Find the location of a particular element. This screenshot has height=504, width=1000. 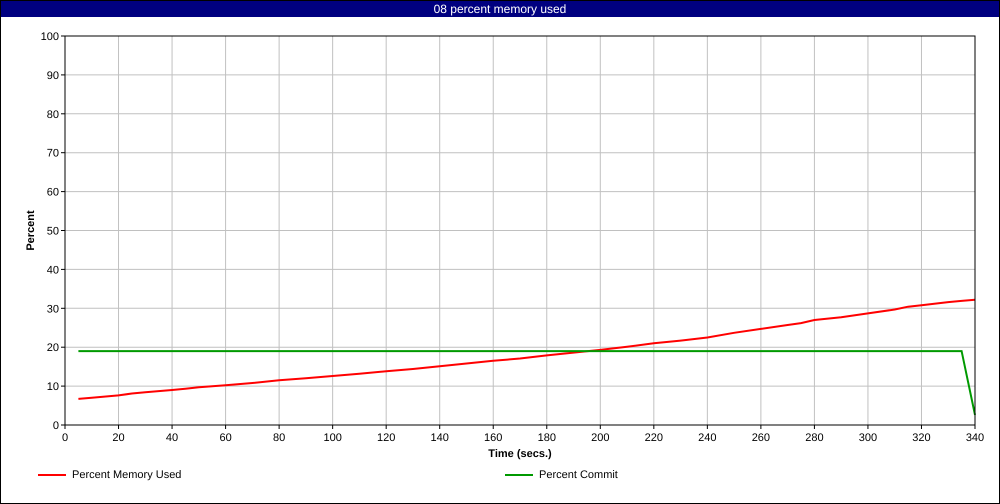

x-tick-label: 220 is located at coordinates (653, 438).